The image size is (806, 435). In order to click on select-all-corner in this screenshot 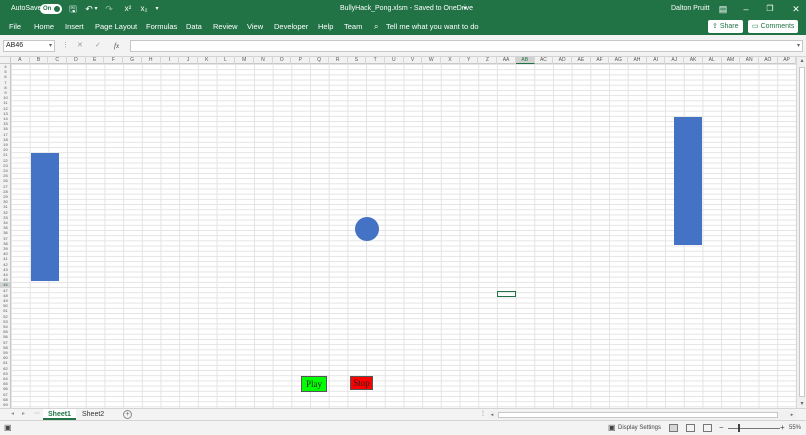, I will do `click(5, 60)`.